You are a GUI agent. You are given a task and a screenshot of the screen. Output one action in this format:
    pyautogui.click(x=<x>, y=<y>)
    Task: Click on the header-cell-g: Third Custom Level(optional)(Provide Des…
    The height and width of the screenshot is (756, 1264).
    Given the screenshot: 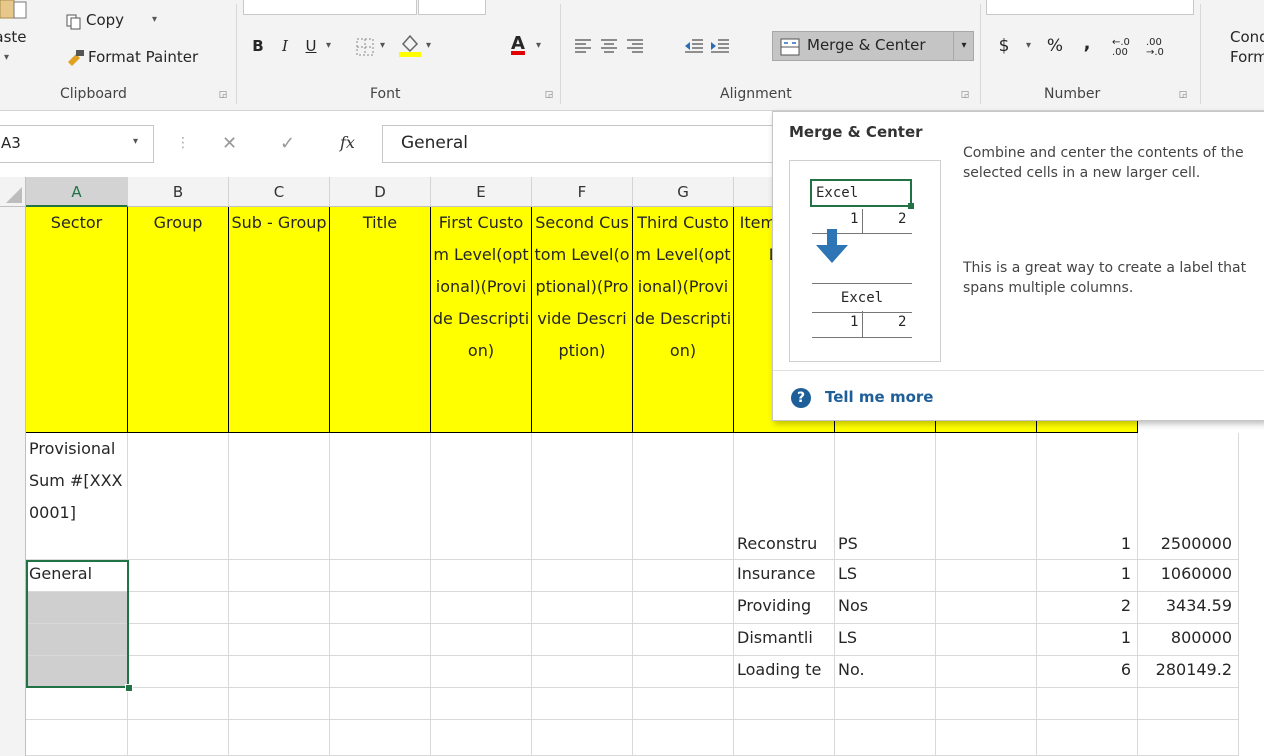 What is the action you would take?
    pyautogui.click(x=683, y=320)
    